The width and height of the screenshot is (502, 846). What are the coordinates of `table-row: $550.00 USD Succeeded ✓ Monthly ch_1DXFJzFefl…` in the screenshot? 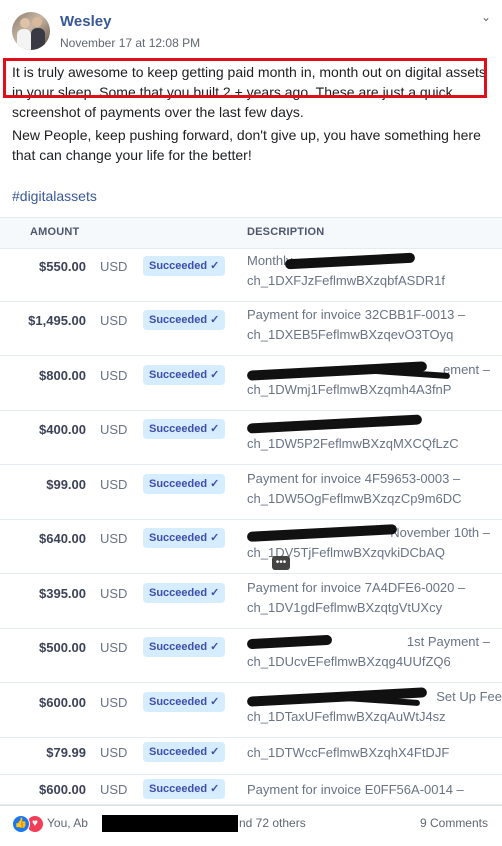 It's located at (251, 274).